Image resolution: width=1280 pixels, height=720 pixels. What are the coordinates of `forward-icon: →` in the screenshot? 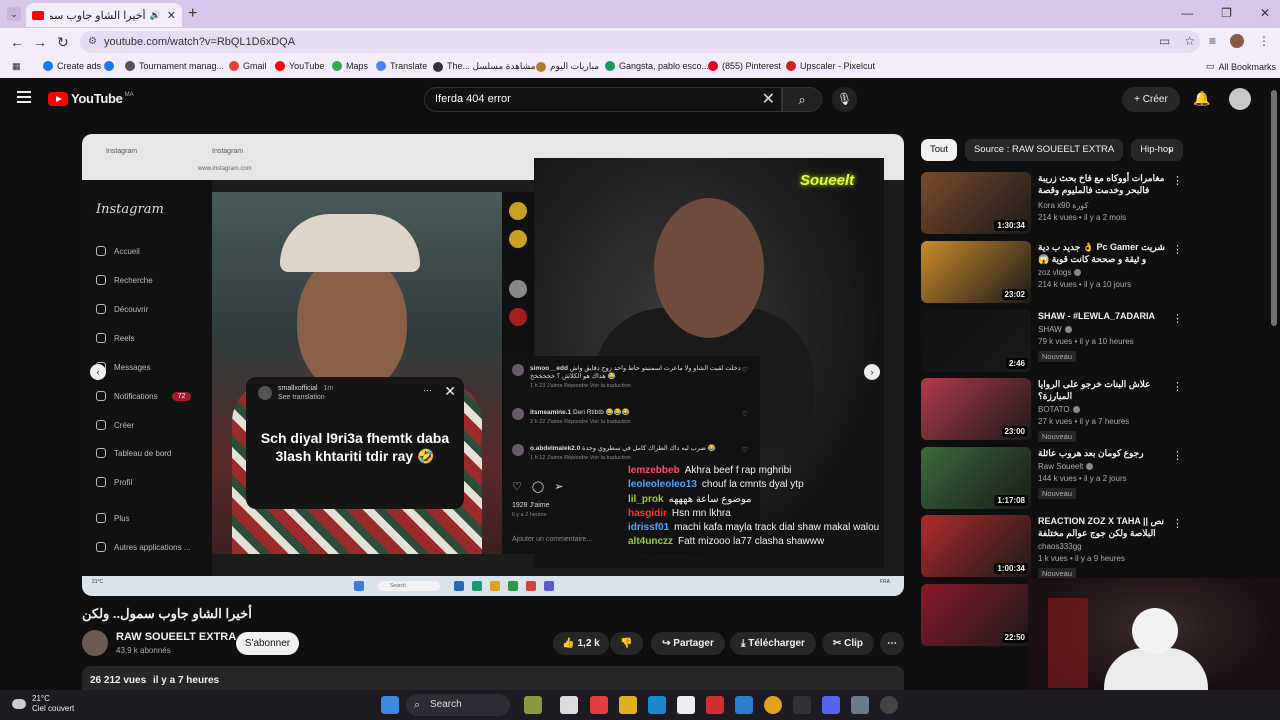 It's located at (40, 42).